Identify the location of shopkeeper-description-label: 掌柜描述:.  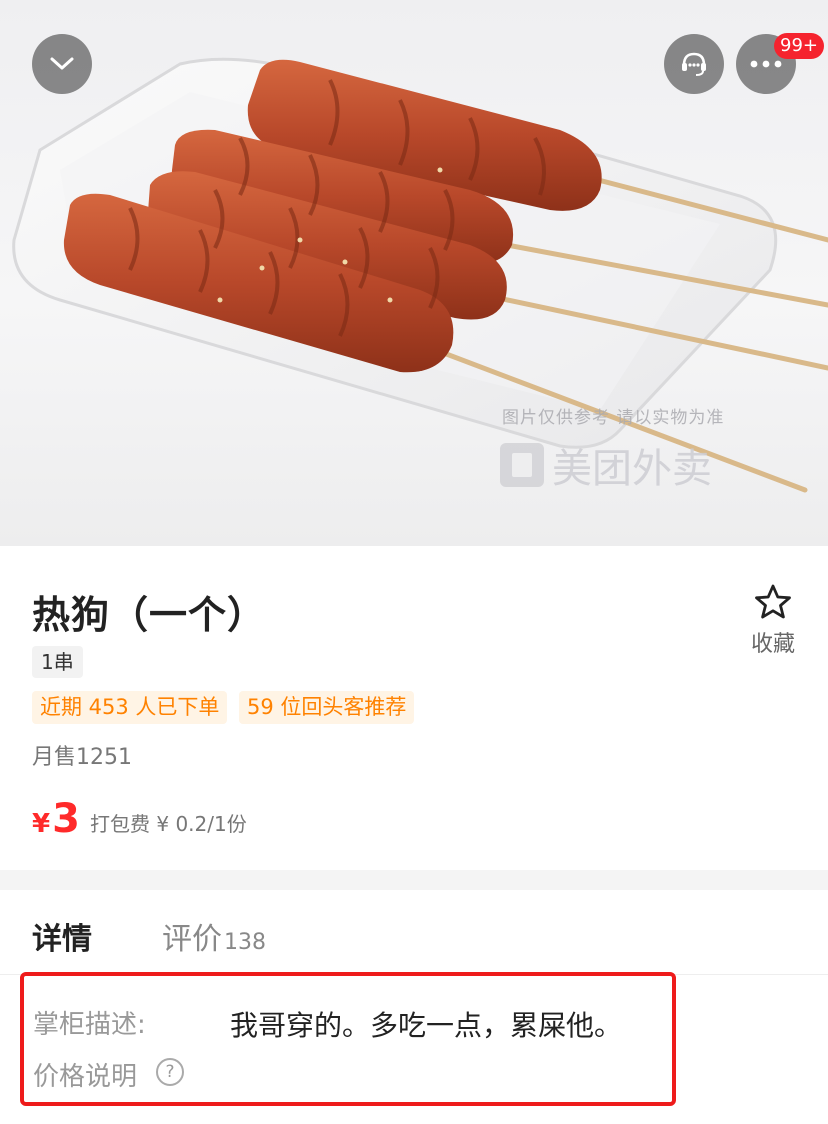
(89, 1025).